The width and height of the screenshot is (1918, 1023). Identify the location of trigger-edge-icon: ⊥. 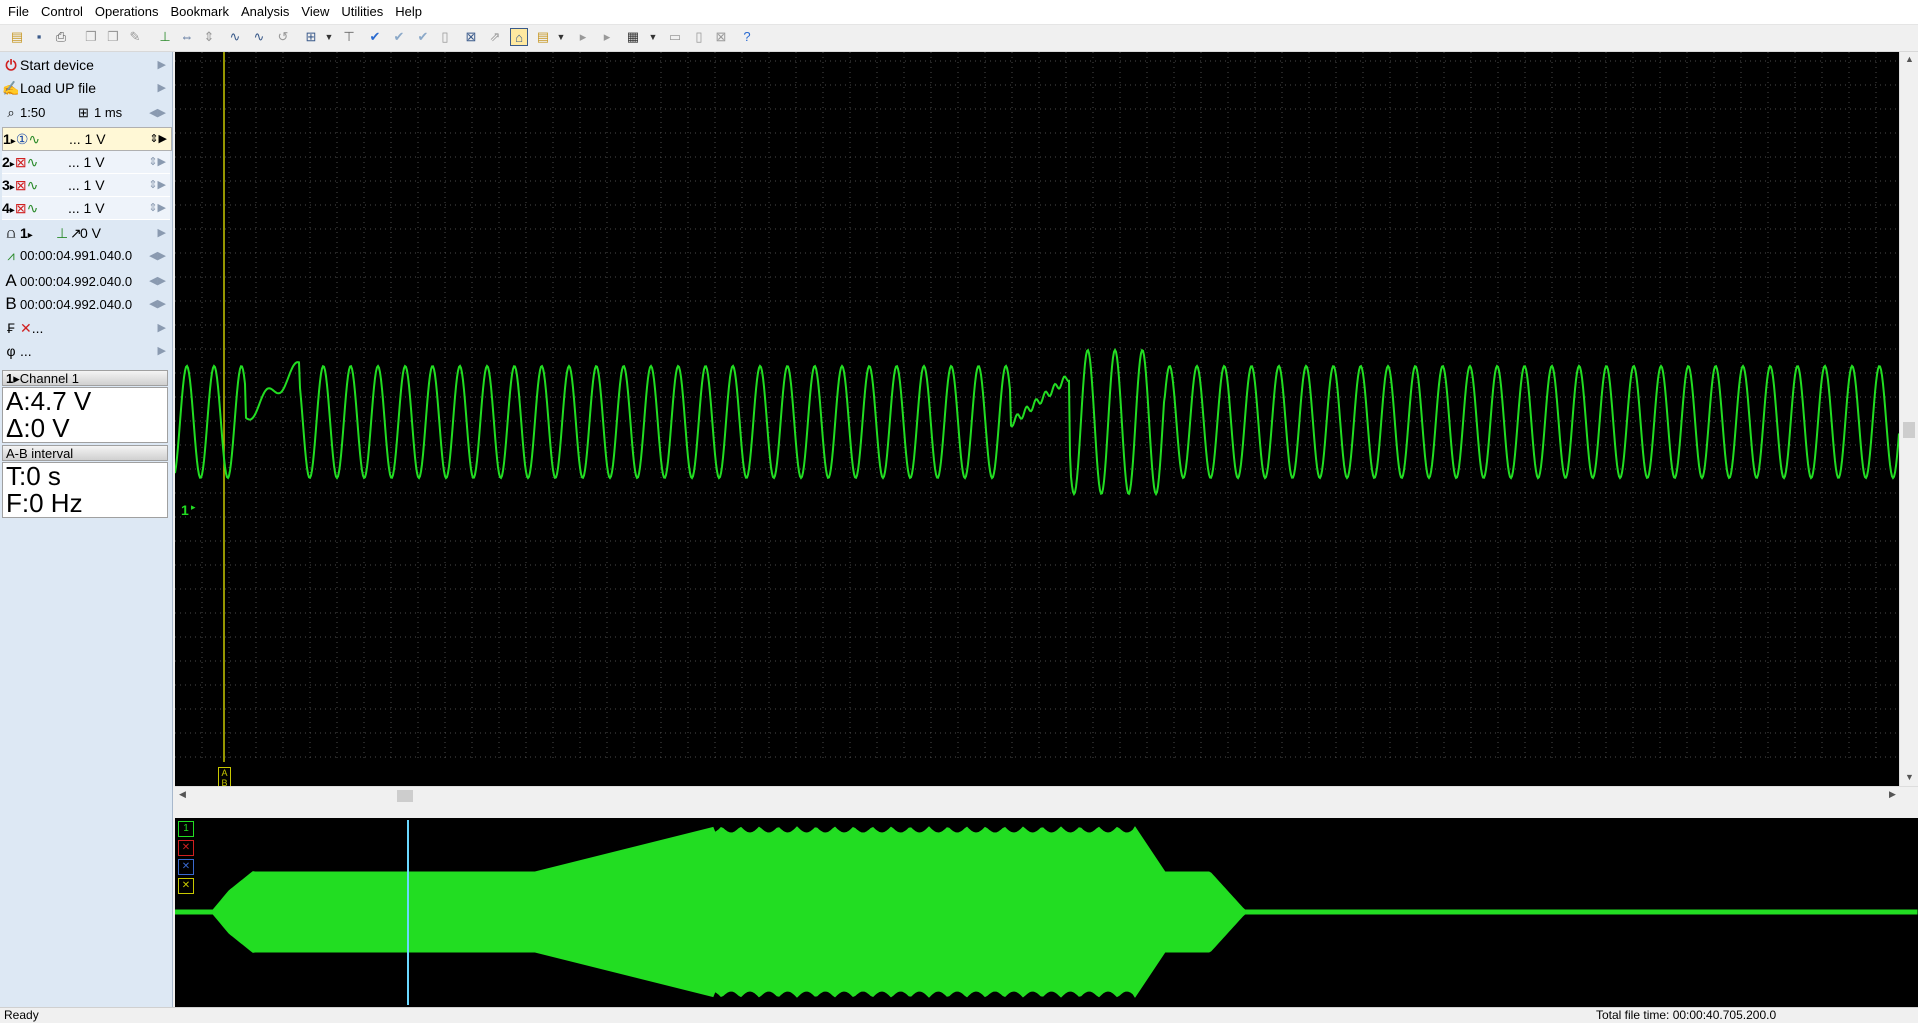
(62, 233).